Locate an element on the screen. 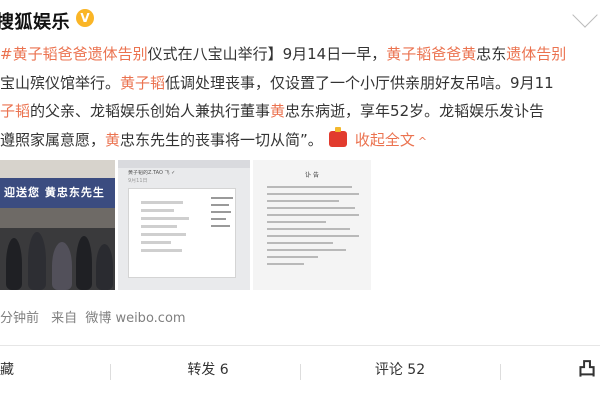 Image resolution: width=600 pixels, height=394 pixels. screenshot-date: 9月11日 is located at coordinates (138, 181).